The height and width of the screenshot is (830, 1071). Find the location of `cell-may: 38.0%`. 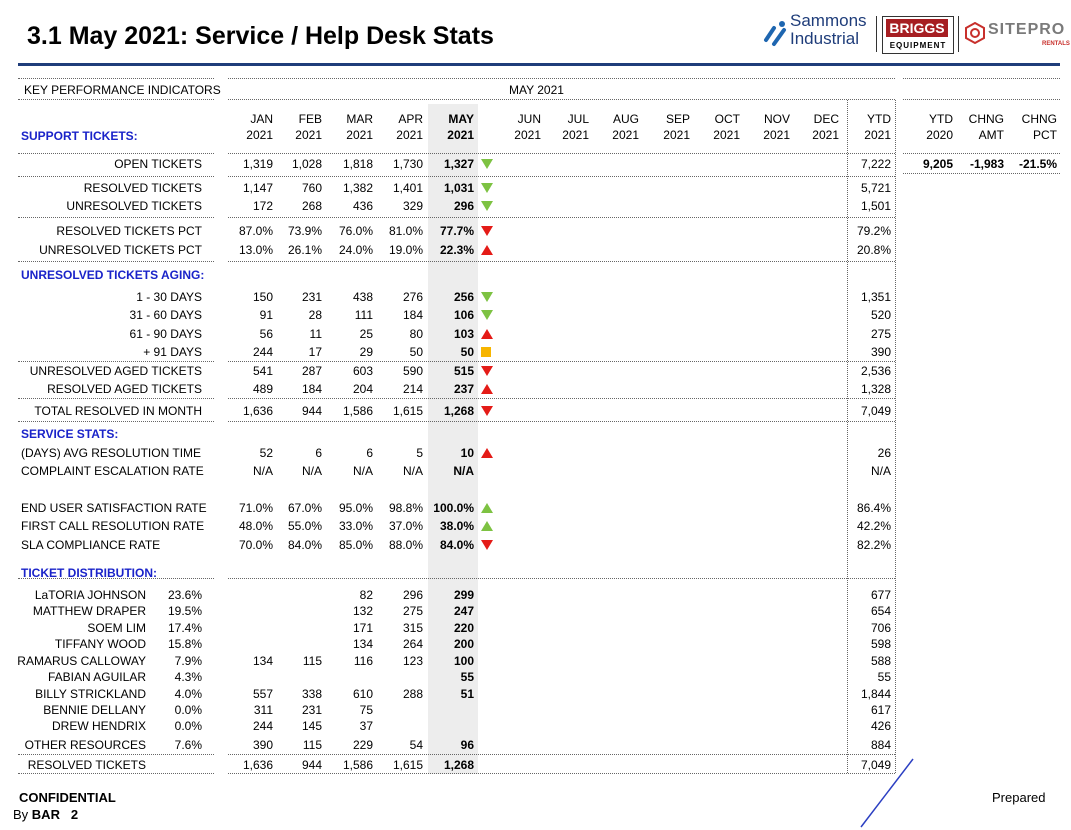

cell-may: 38.0% is located at coordinates (456, 526).